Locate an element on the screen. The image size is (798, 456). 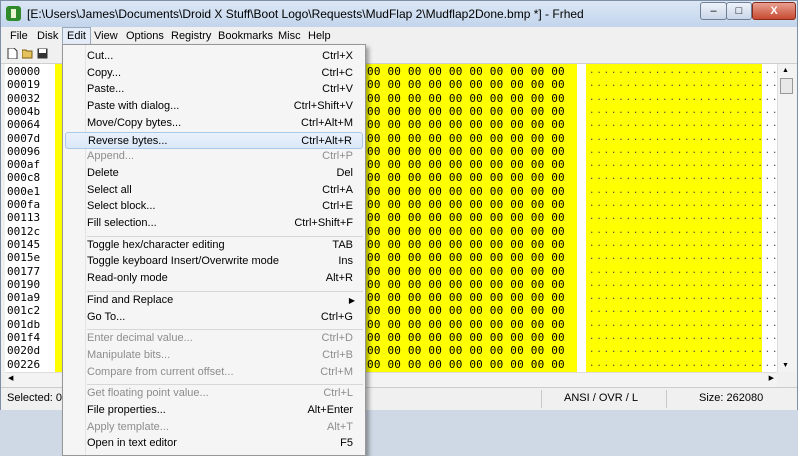
menu-item-find-and-replace: Find and Replace ▶ is located at coordinates (214, 300).